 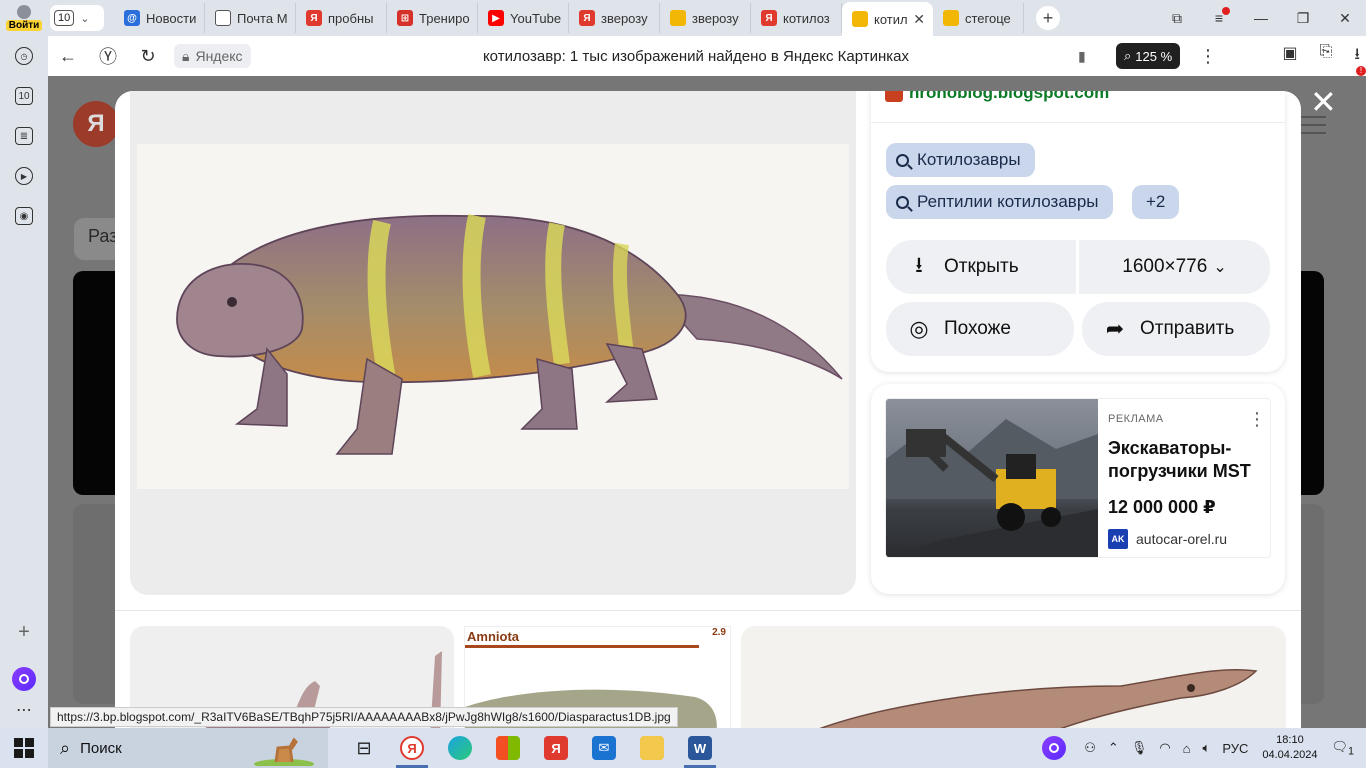 I want to click on notifications-icon: 🗨︎1, so click(x=1342, y=748).